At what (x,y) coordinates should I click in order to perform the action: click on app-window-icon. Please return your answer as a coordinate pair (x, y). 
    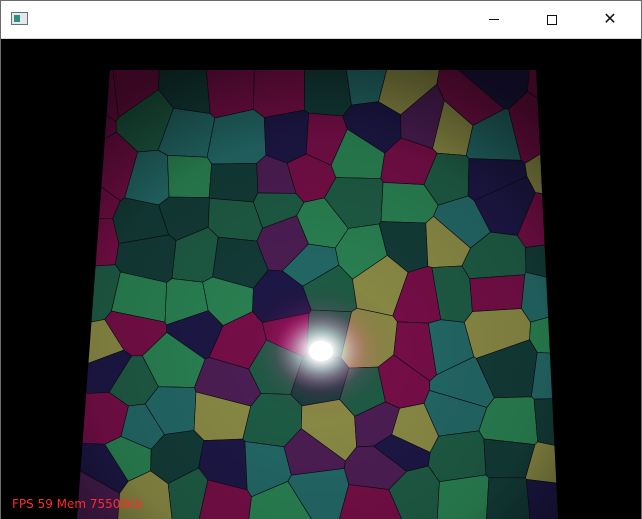
    Looking at the image, I should click on (19, 18).